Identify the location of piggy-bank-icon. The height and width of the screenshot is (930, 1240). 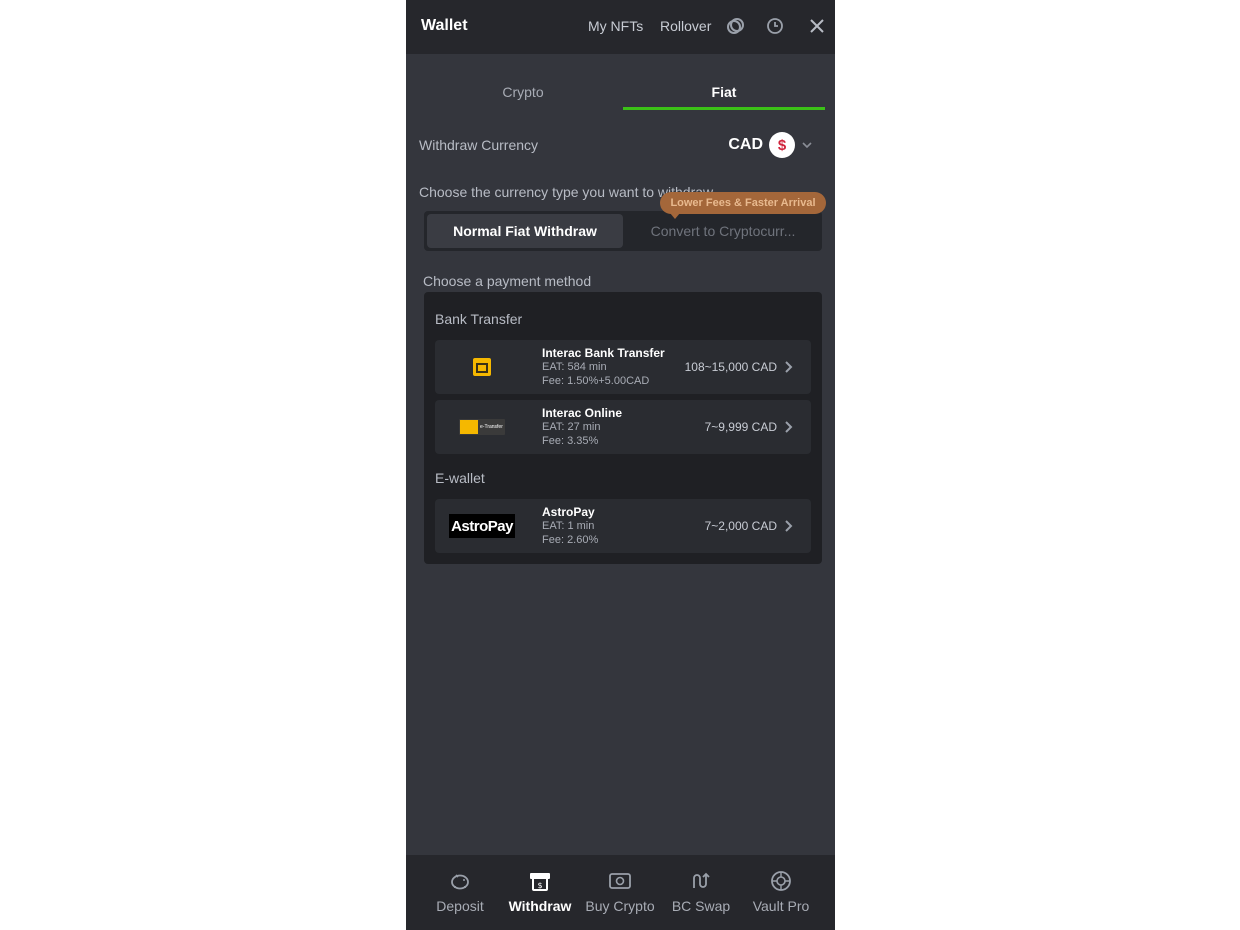
(460, 881).